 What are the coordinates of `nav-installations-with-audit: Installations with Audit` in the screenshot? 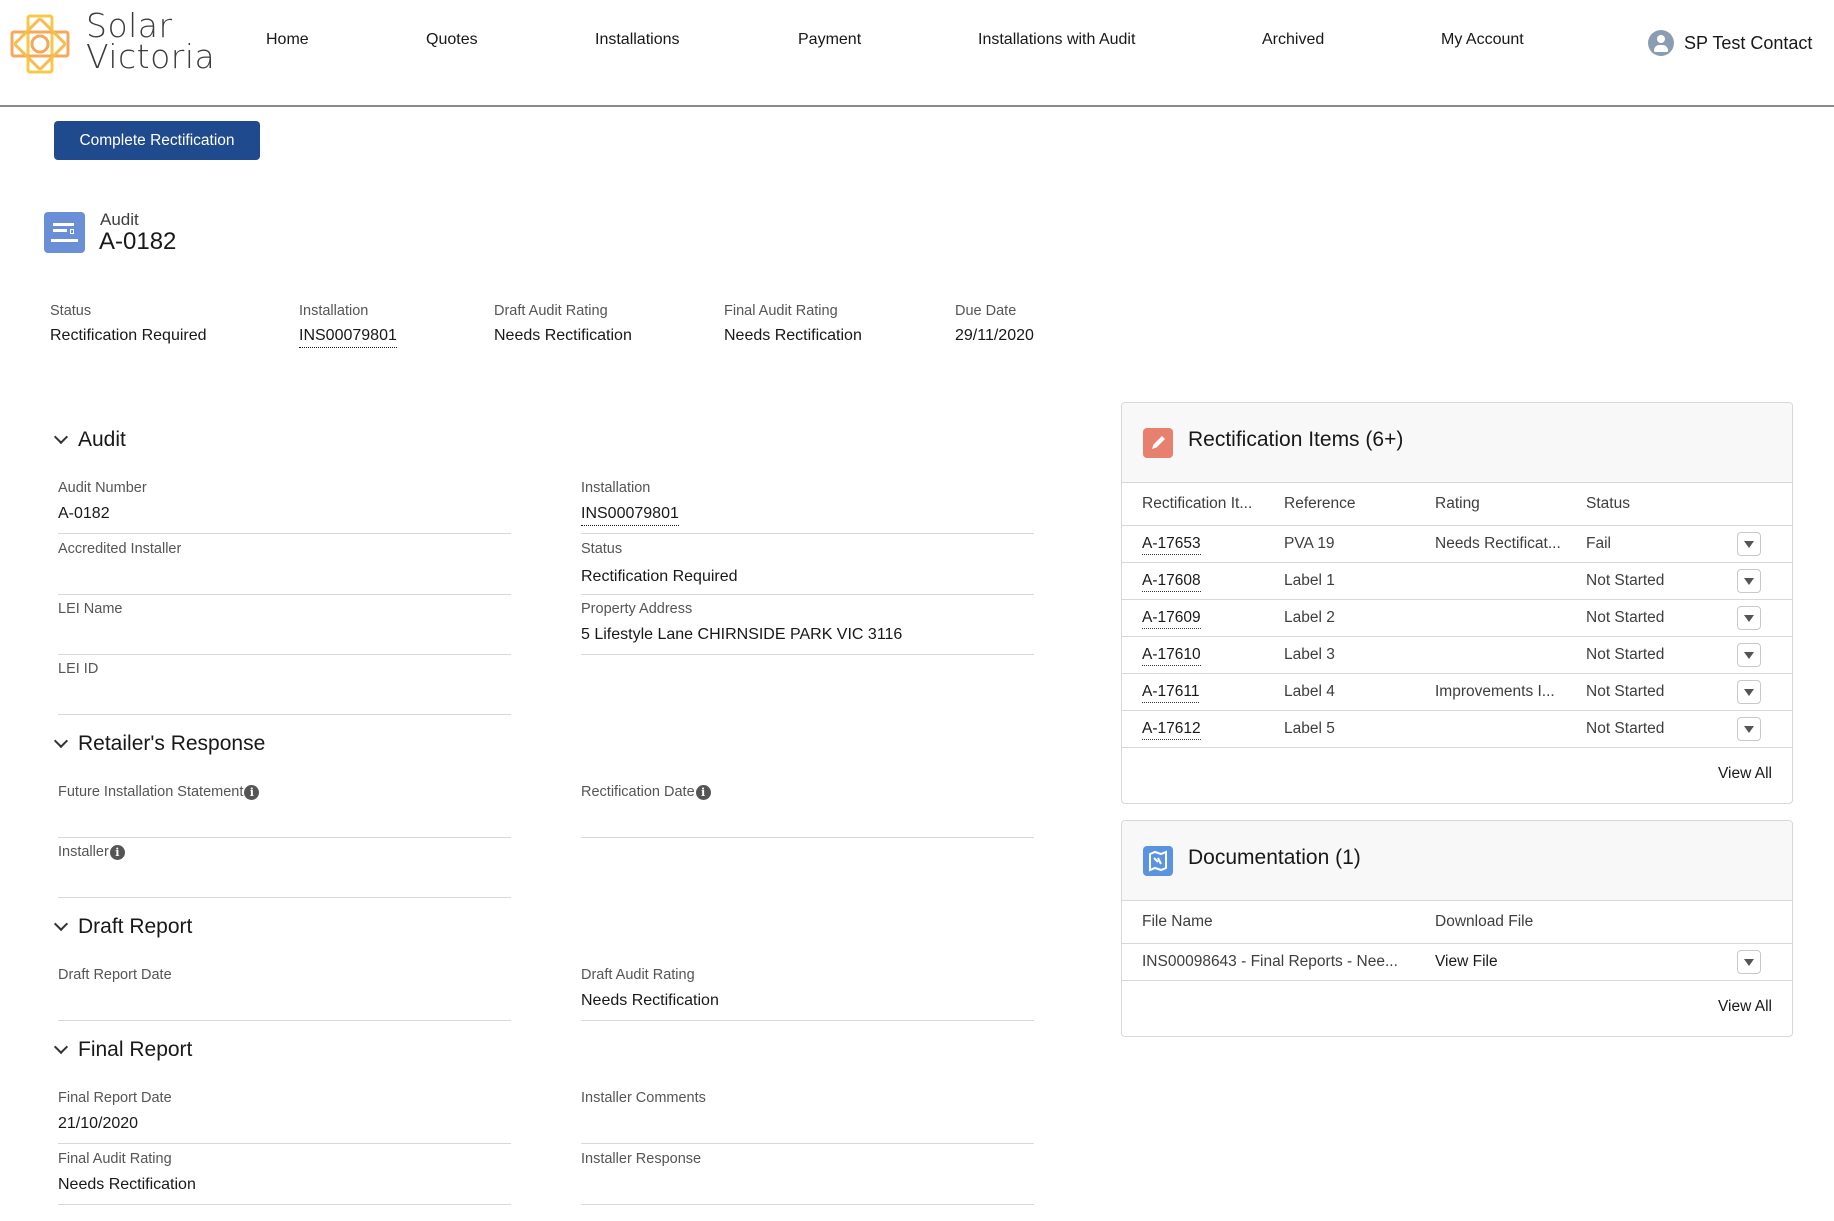 It's located at (1056, 40).